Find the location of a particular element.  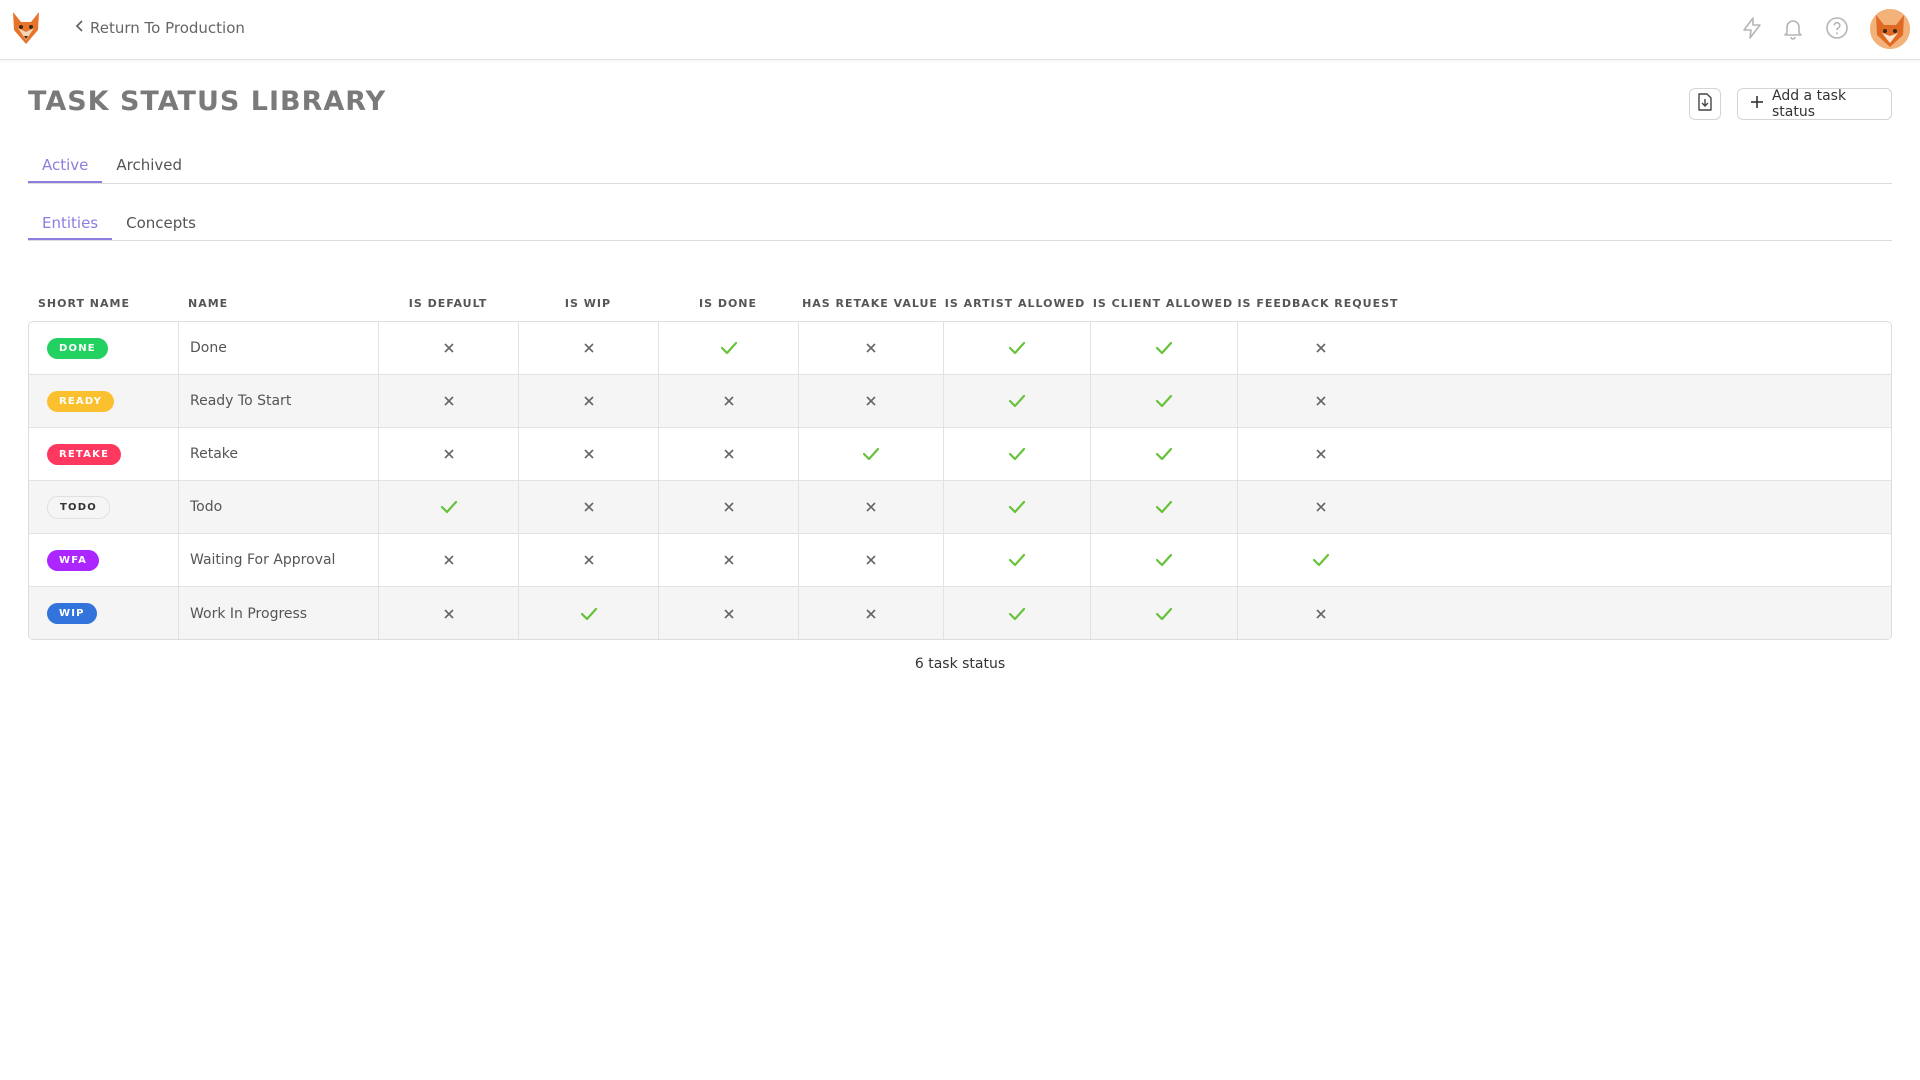

short-name-cell: READY is located at coordinates (104, 401).